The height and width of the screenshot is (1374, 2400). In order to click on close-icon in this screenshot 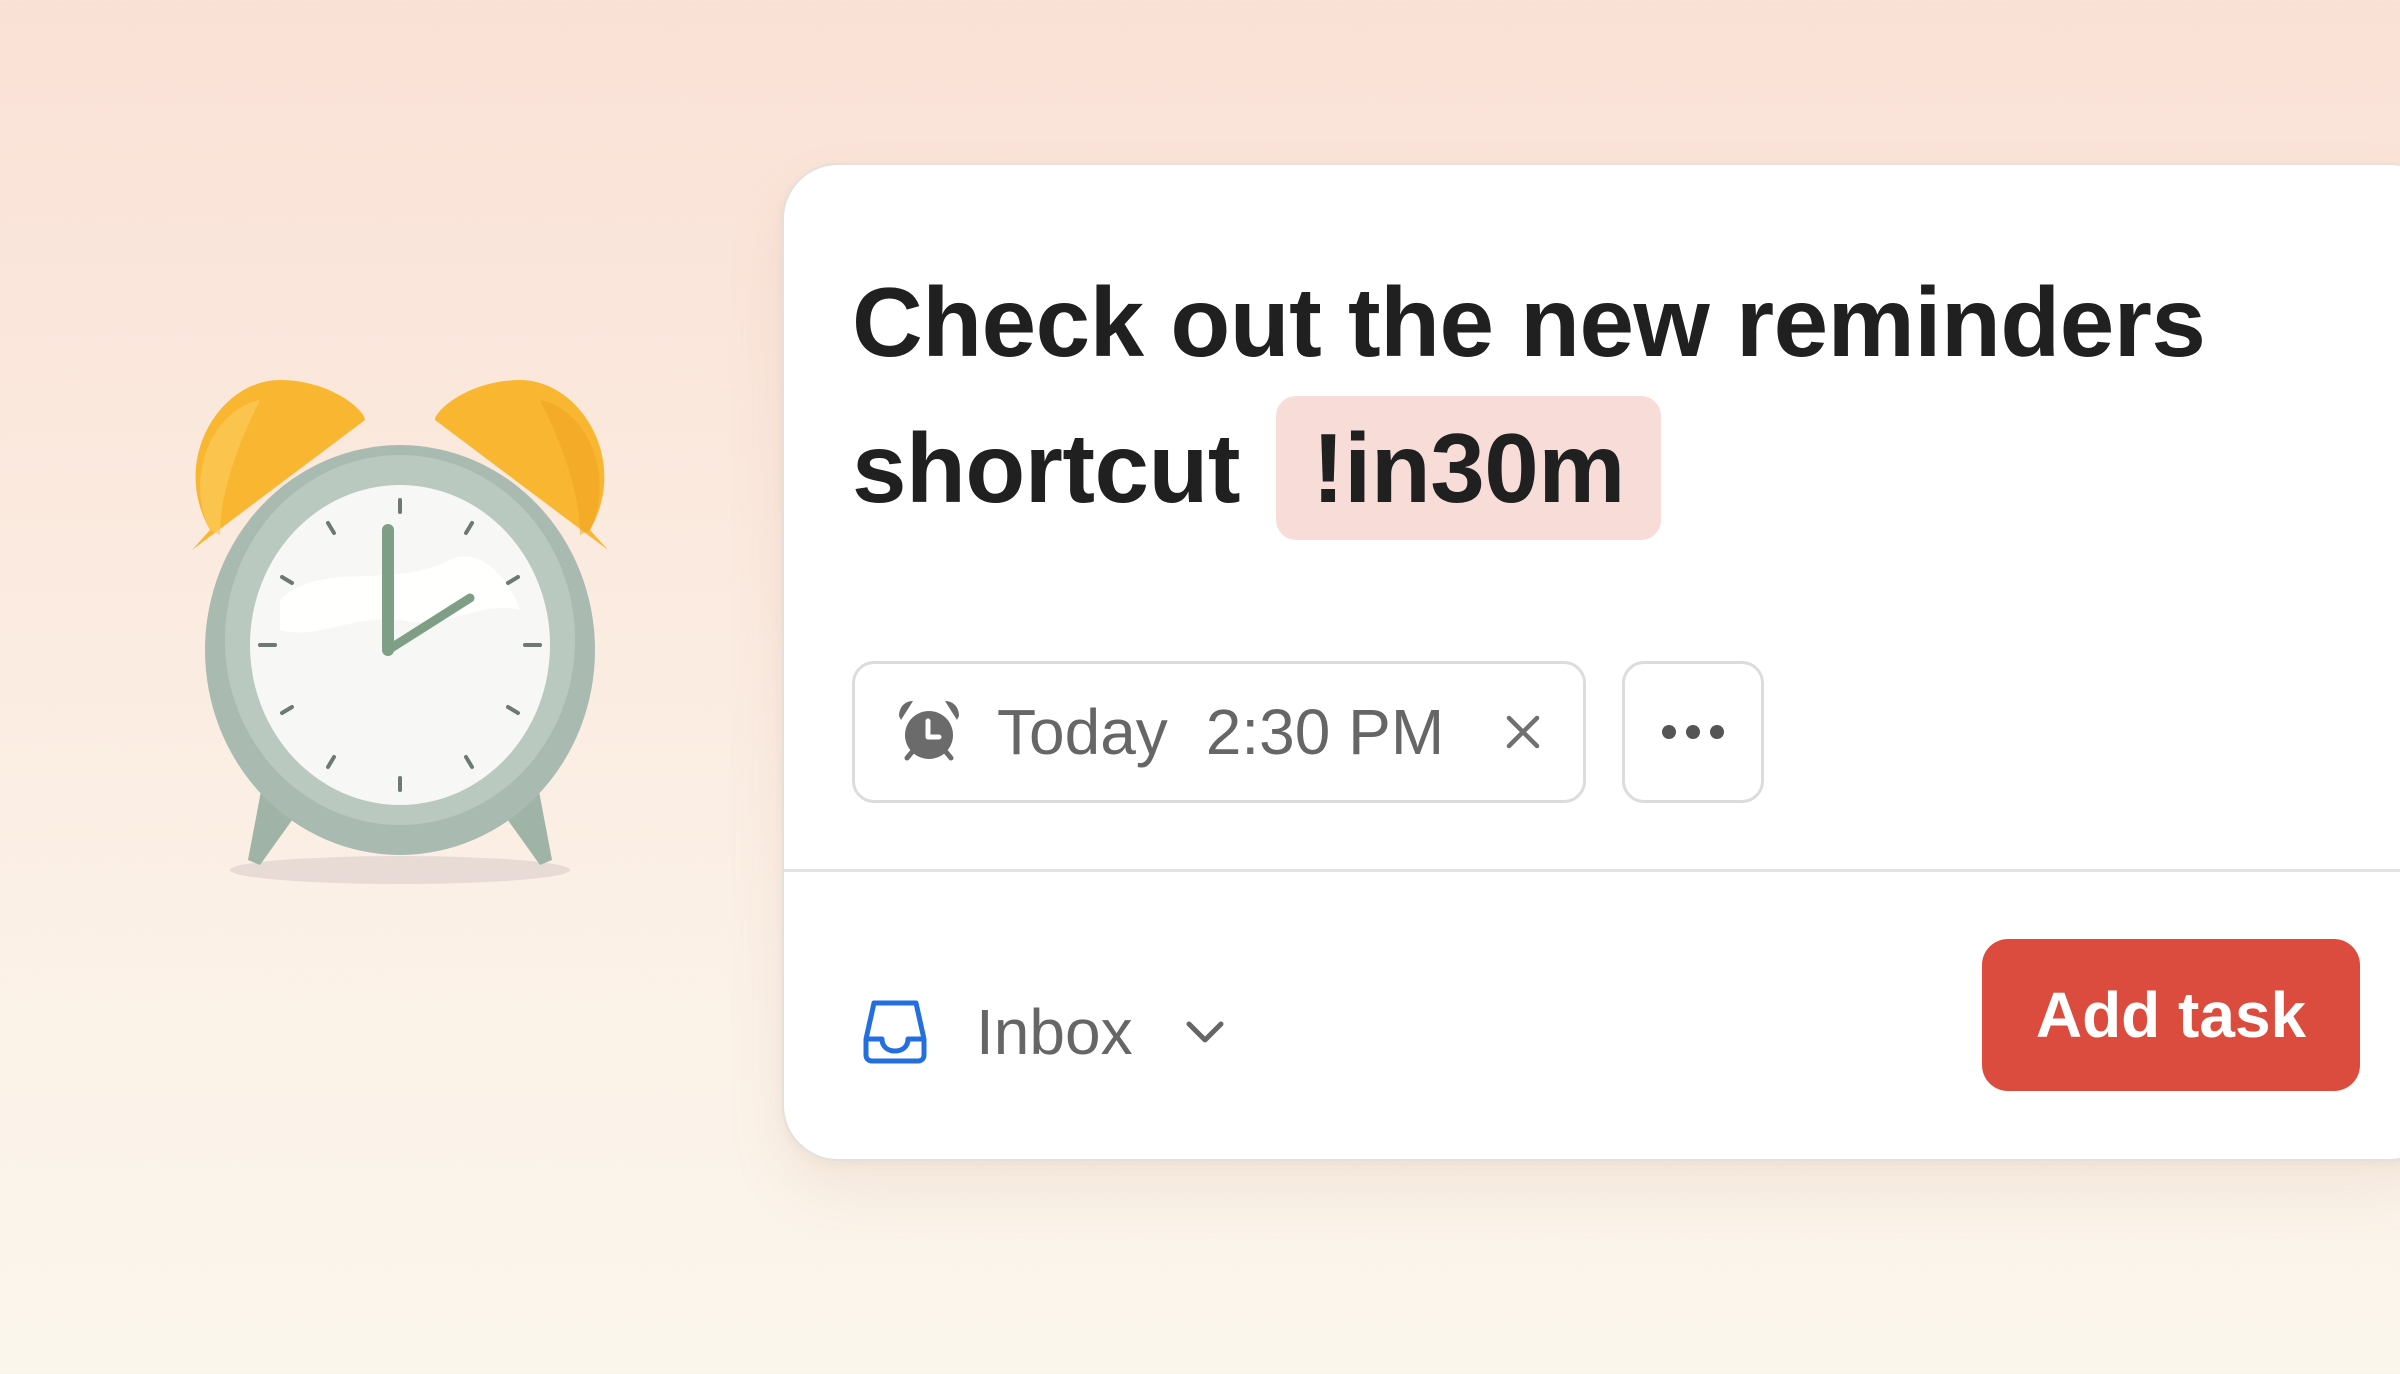, I will do `click(1523, 732)`.